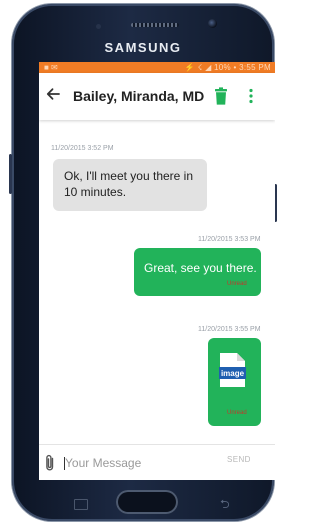 The height and width of the screenshot is (525, 320). What do you see at coordinates (147, 502) in the screenshot?
I see `home-button` at bounding box center [147, 502].